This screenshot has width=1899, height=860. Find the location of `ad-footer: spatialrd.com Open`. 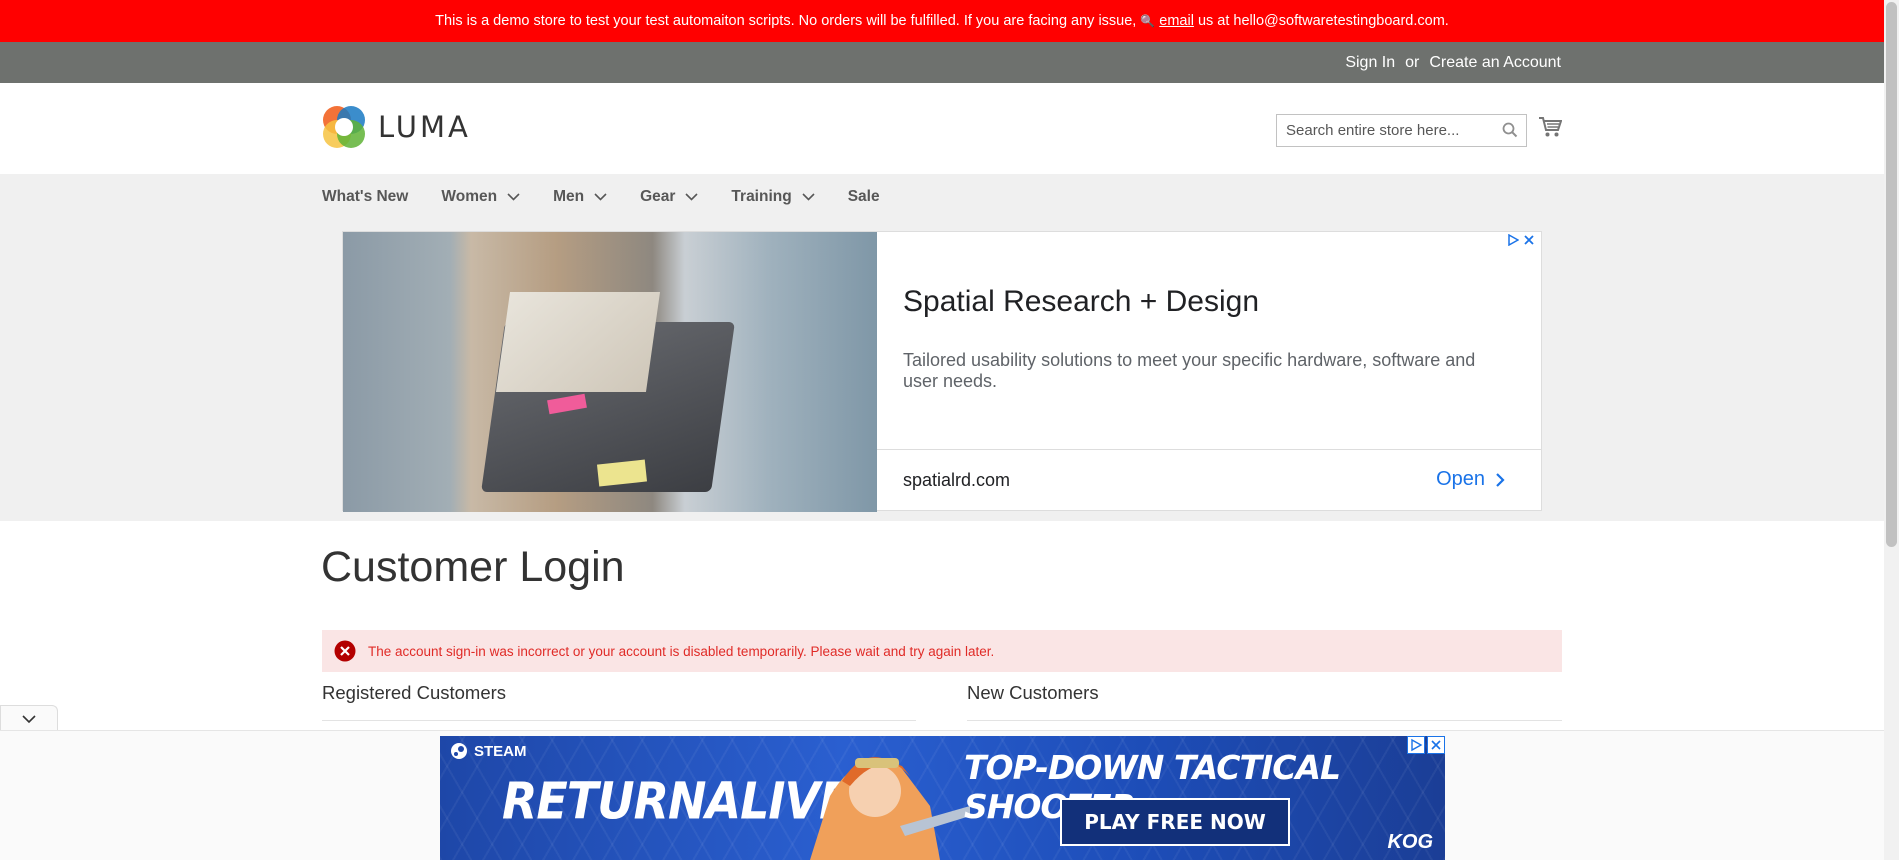

ad-footer: spatialrd.com Open is located at coordinates (1209, 480).